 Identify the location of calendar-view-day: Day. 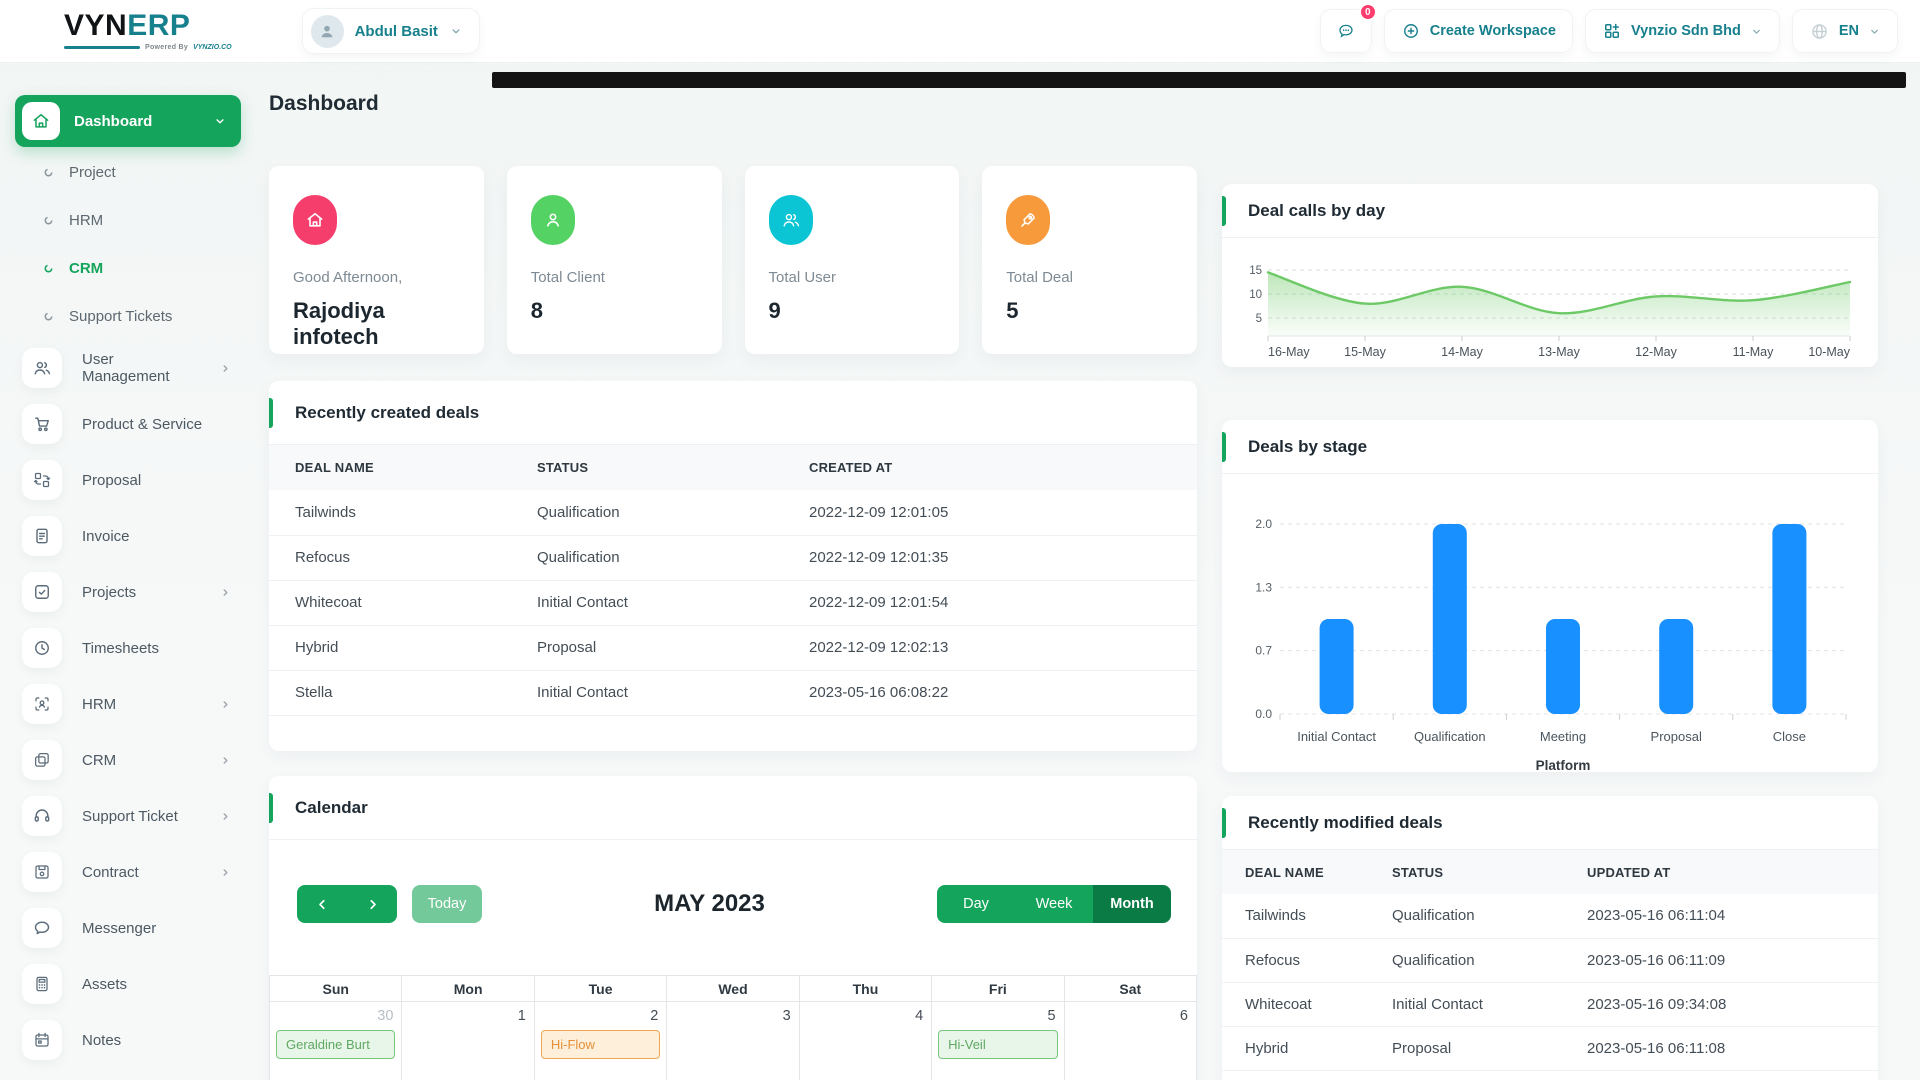
(976, 904).